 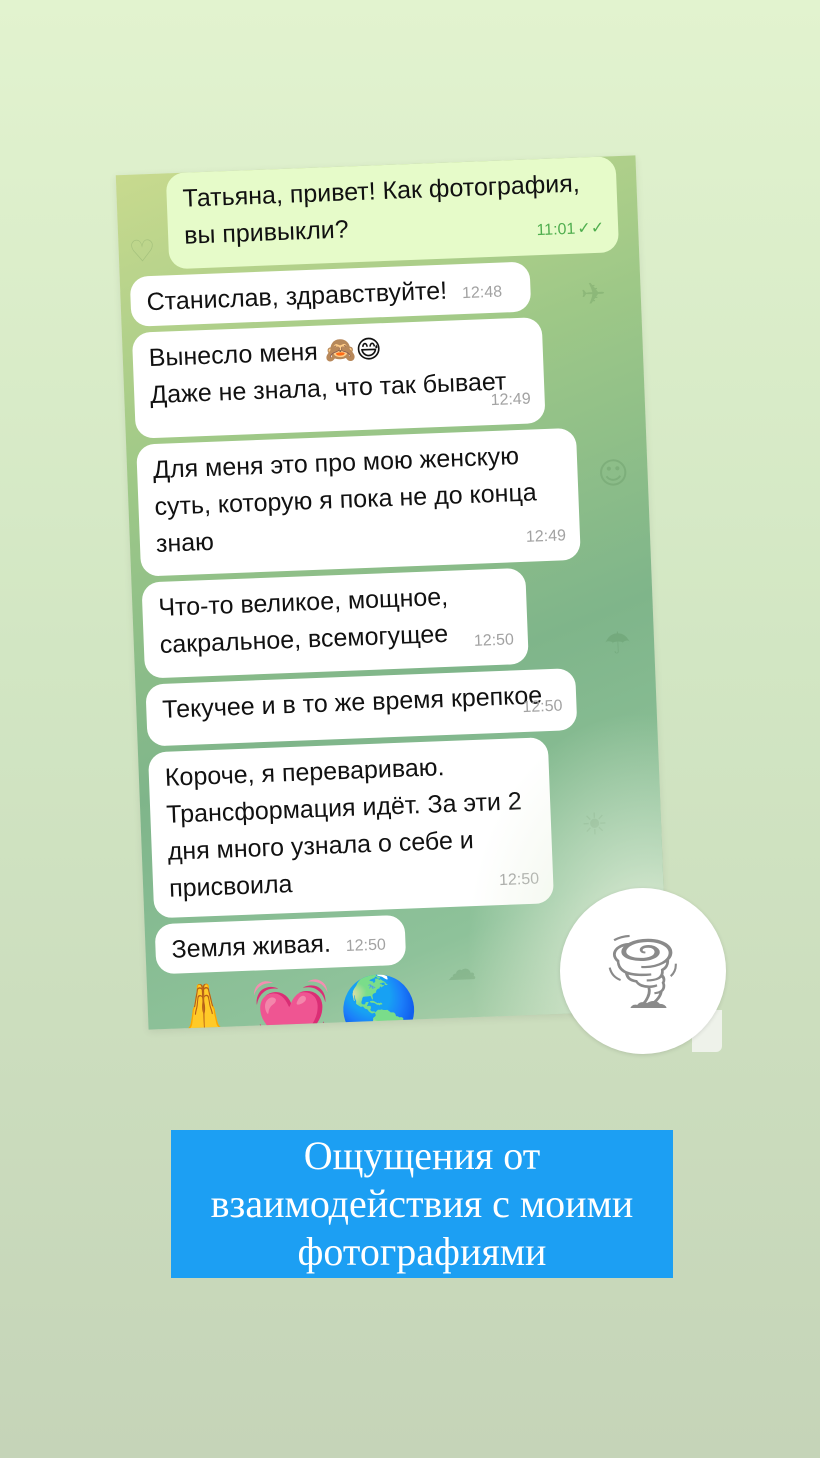 I want to click on chat-message-incoming: Станислав, здравствуйте! 12:48, so click(x=330, y=294).